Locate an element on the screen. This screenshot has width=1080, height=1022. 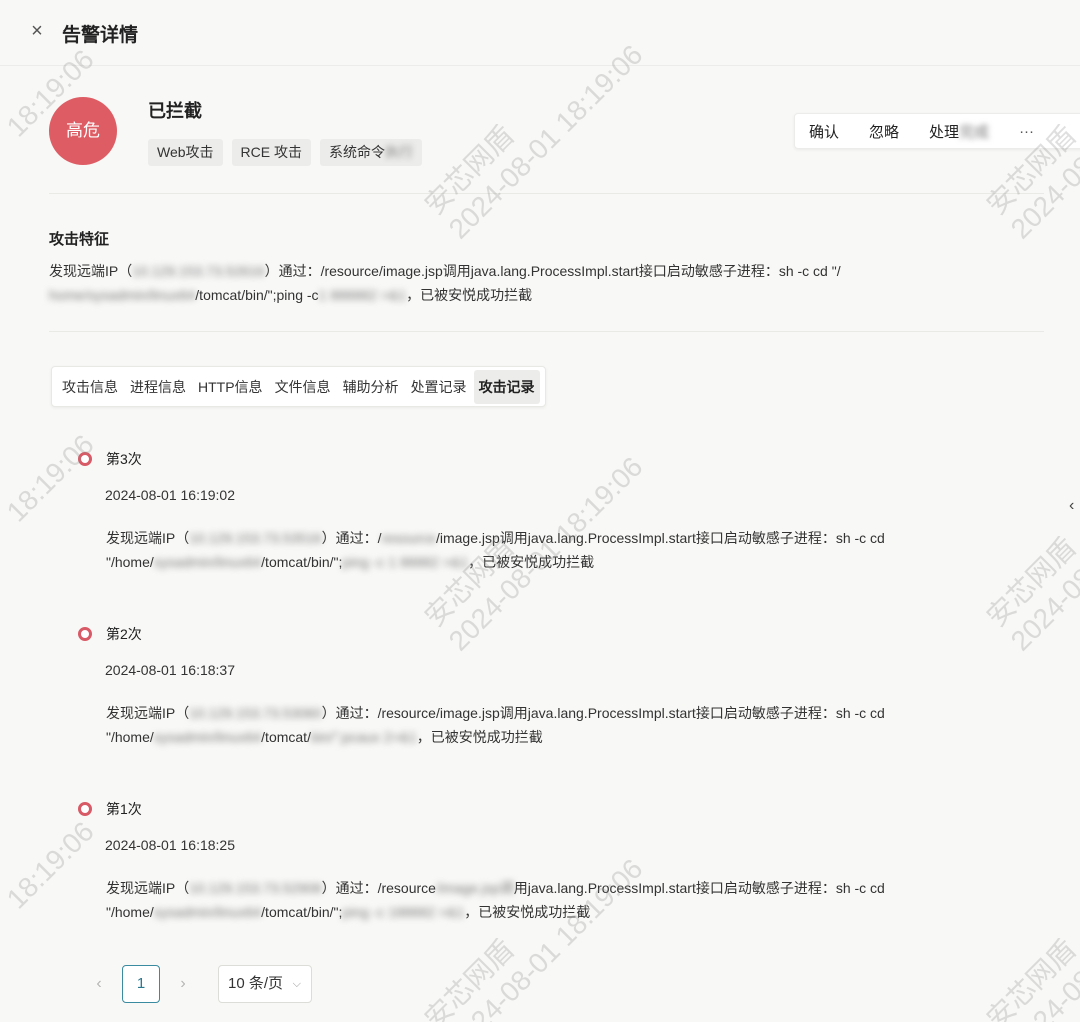
pagination: ‹ 1 › 10 条/页 ⌵ is located at coordinates (200, 984).